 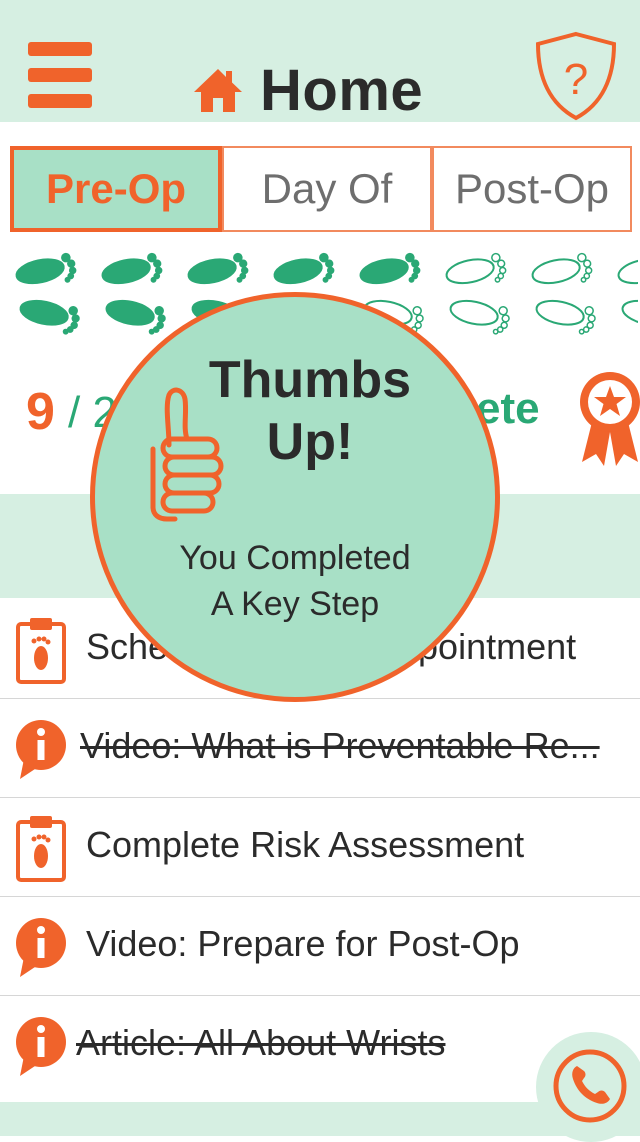 I want to click on house-icon, so click(x=218, y=90).